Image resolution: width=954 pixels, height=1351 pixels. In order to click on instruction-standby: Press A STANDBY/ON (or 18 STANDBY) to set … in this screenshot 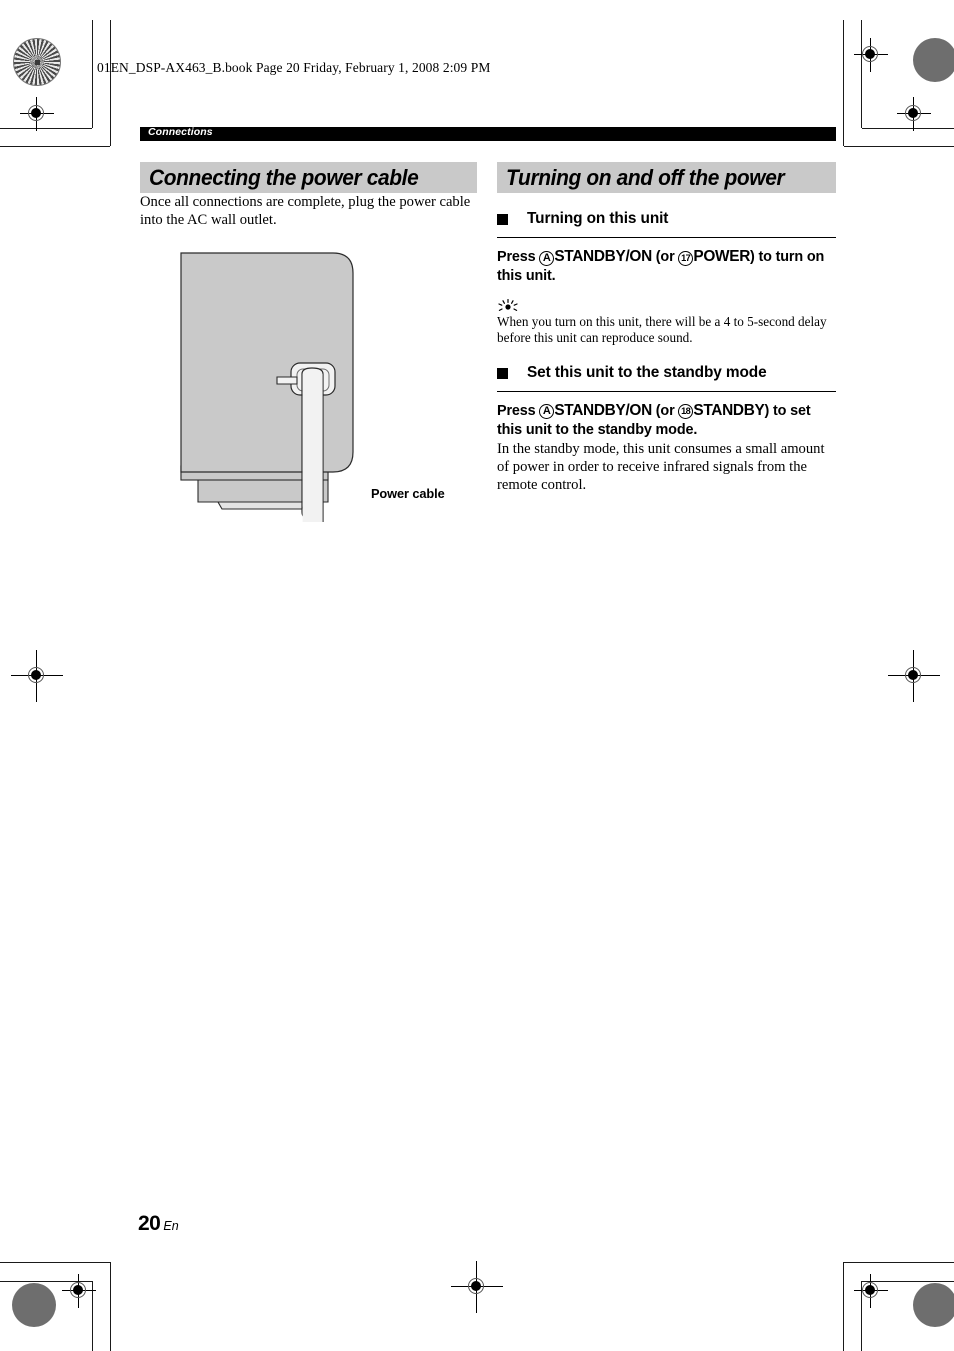, I will do `click(666, 420)`.